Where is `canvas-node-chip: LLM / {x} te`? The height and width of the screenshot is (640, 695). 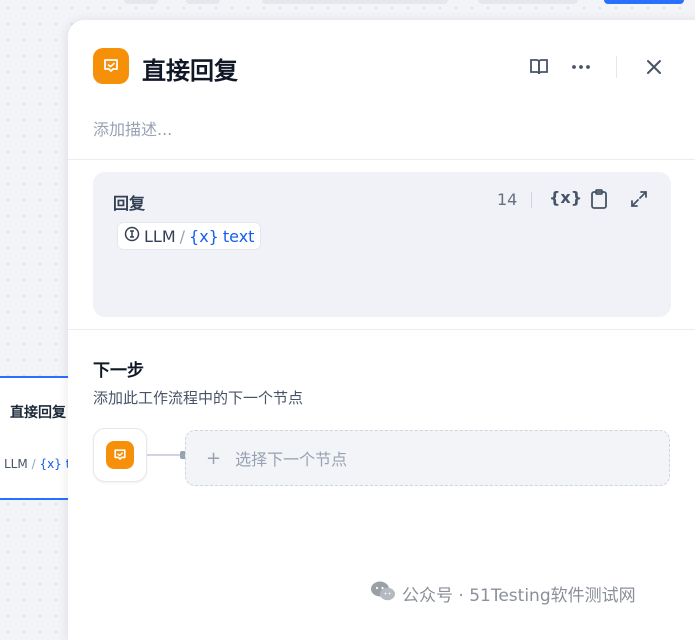
canvas-node-chip: LLM / {x} te is located at coordinates (41, 464).